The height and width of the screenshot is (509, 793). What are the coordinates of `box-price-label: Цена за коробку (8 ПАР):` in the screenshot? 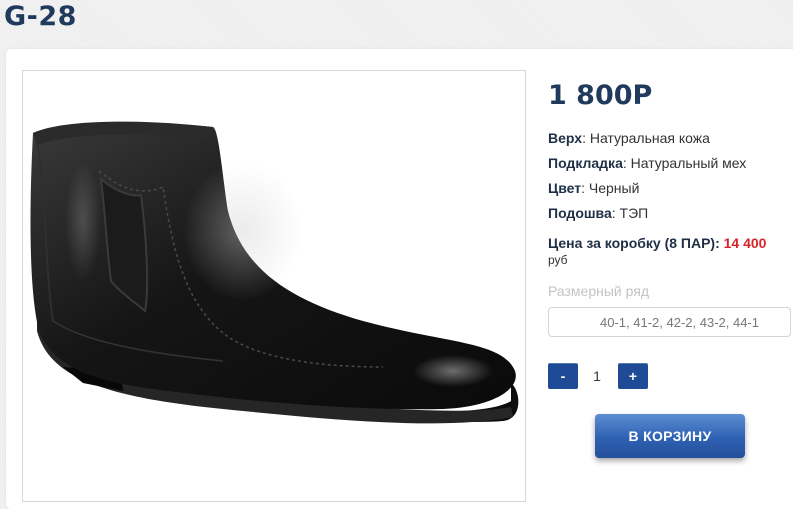 It's located at (636, 243).